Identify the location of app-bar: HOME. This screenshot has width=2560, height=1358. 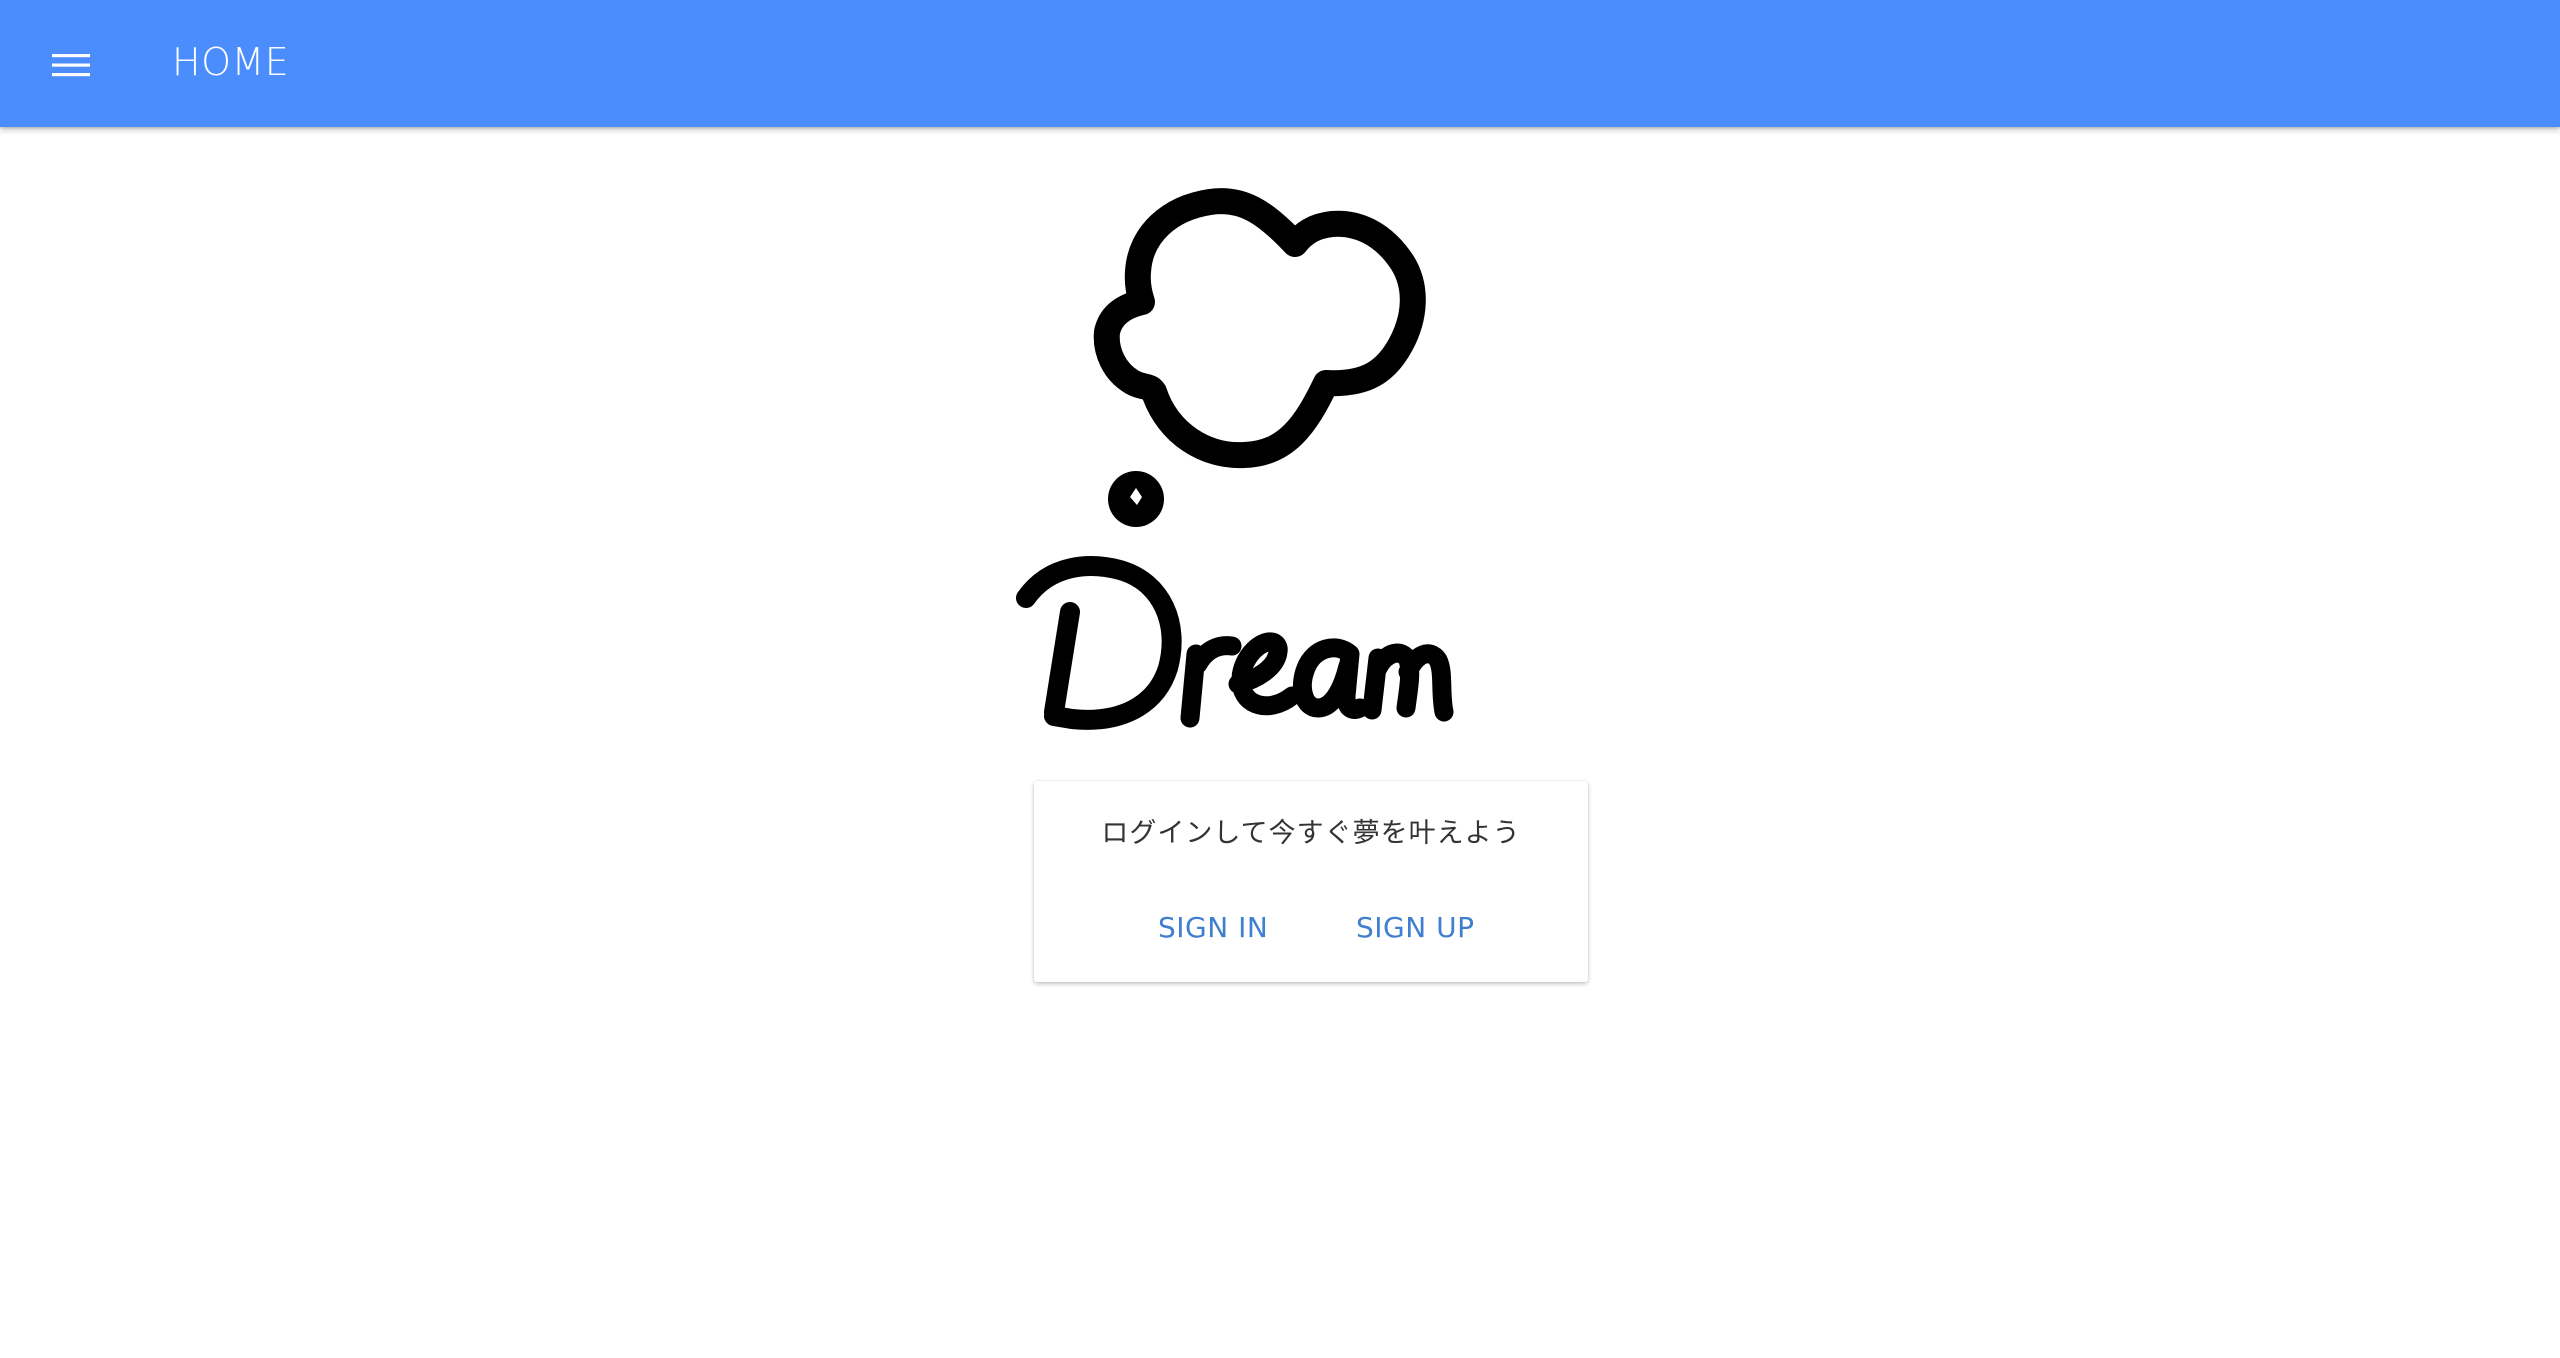
(1280, 63).